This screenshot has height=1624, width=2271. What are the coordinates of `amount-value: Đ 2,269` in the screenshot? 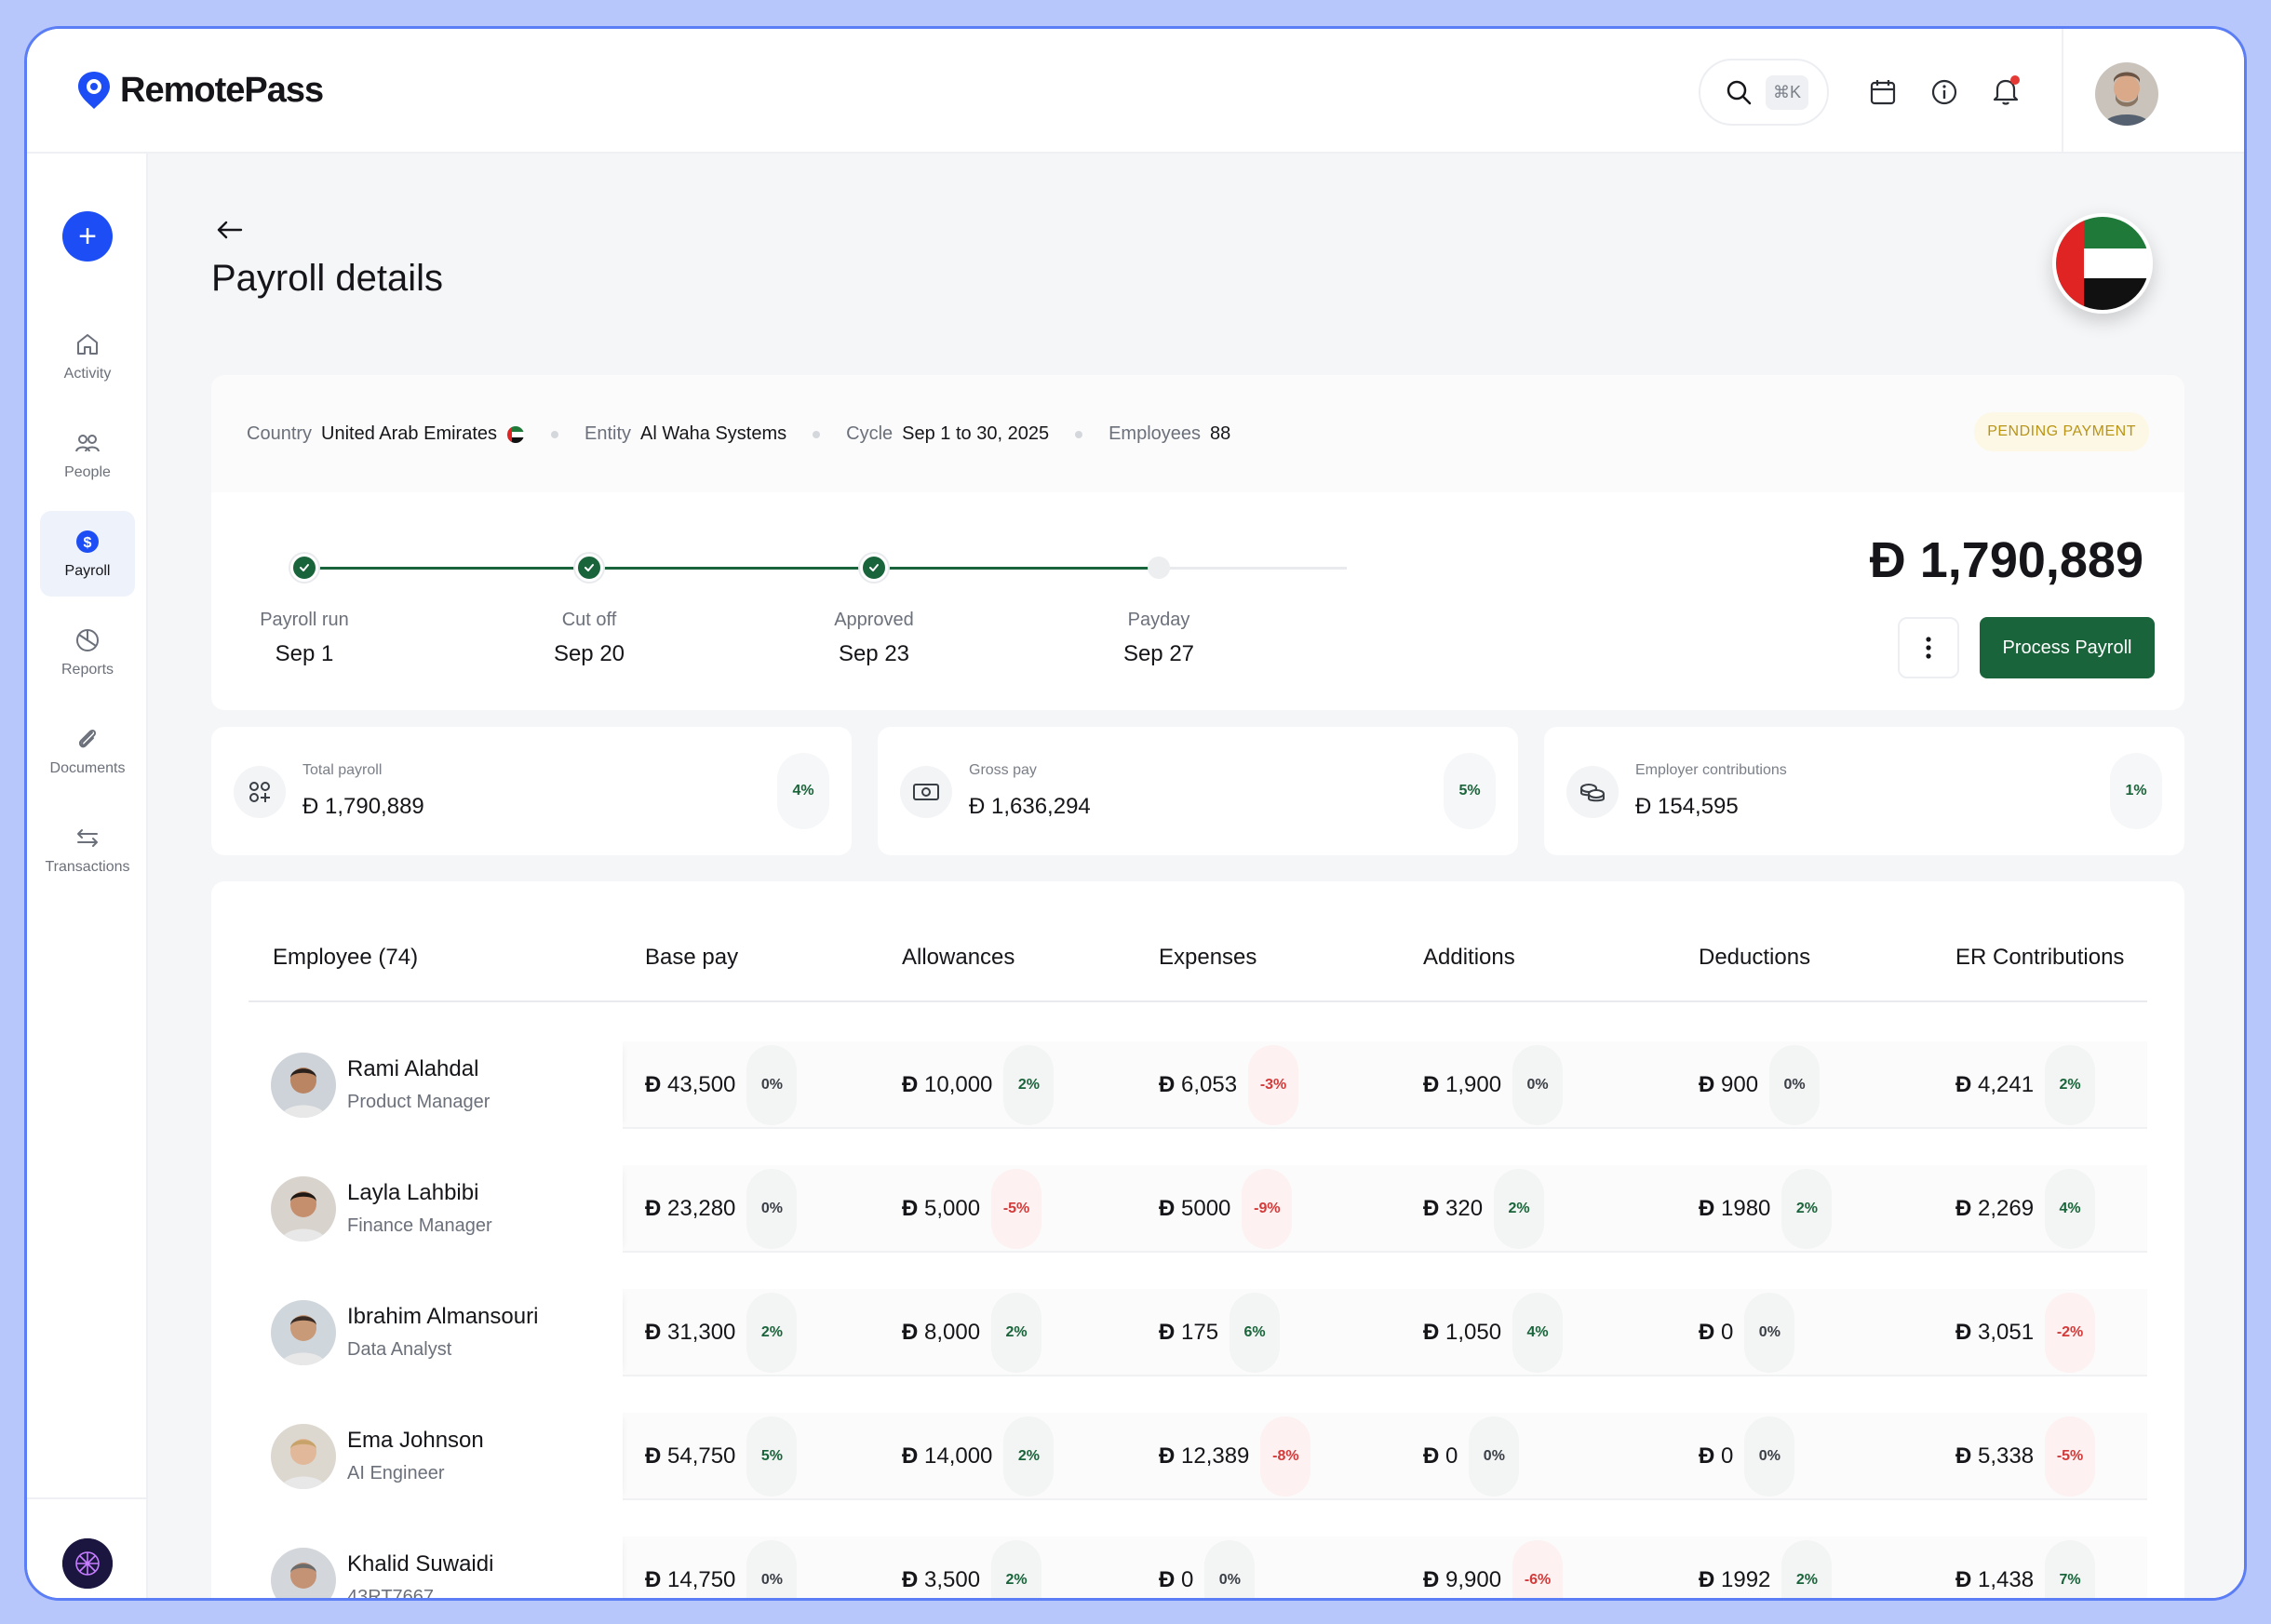 It's located at (1994, 1209).